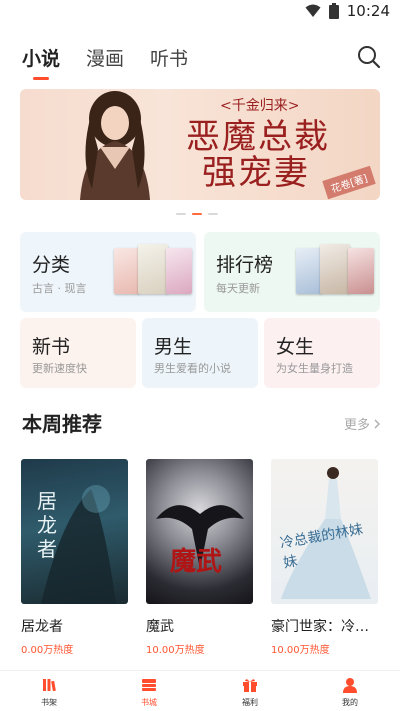 This screenshot has height=711, width=400. Describe the element at coordinates (42, 627) in the screenshot. I see `book-name: 居龙者` at that location.